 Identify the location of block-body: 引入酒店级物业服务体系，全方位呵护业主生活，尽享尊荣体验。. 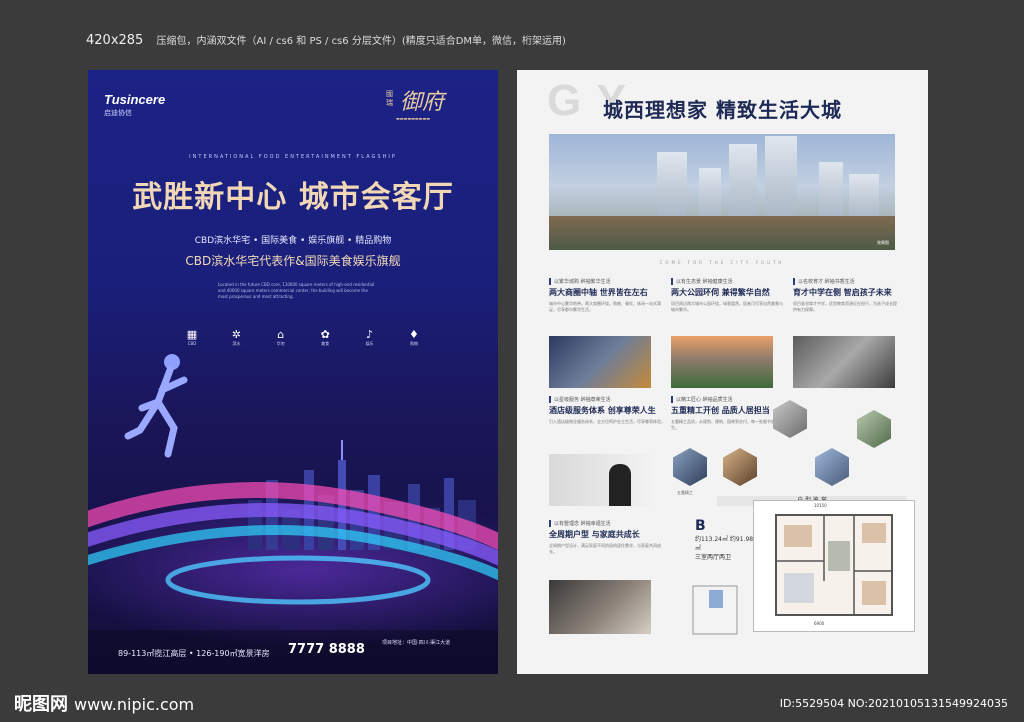
(607, 421).